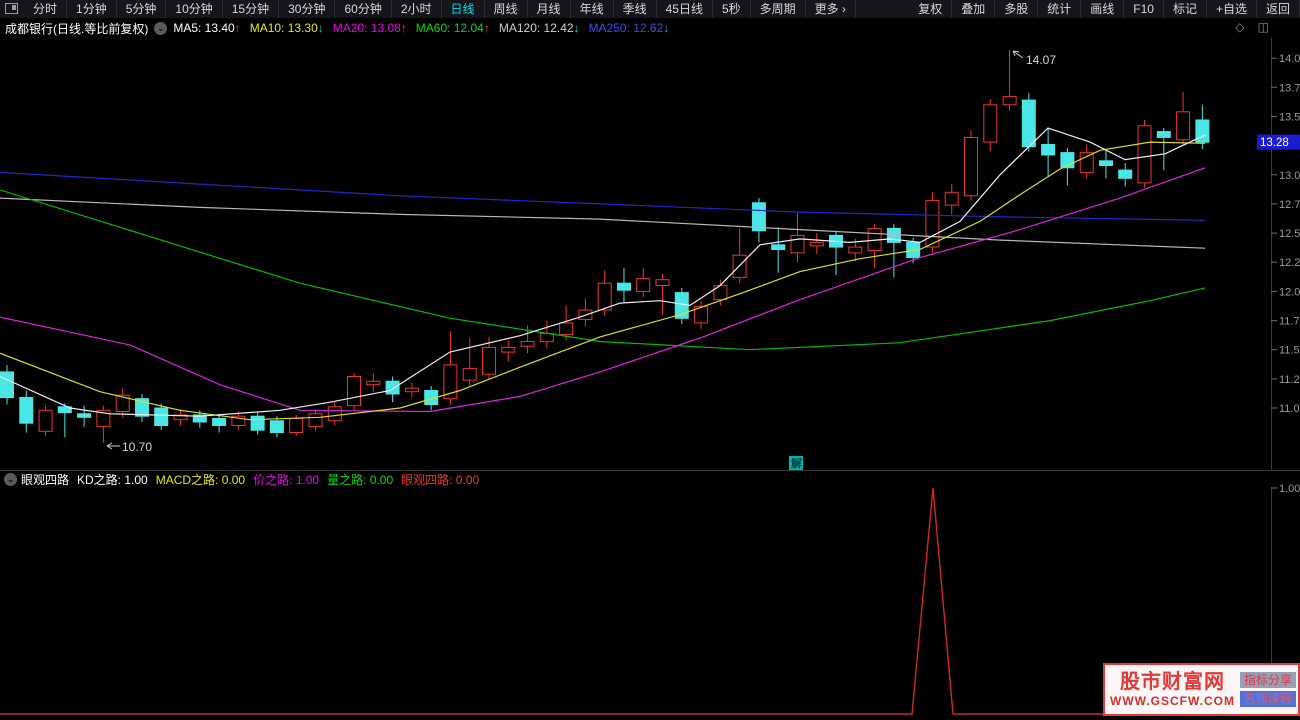 This screenshot has width=1300, height=720. What do you see at coordinates (417, 9) in the screenshot?
I see `period-tab-2小时: 2小时` at bounding box center [417, 9].